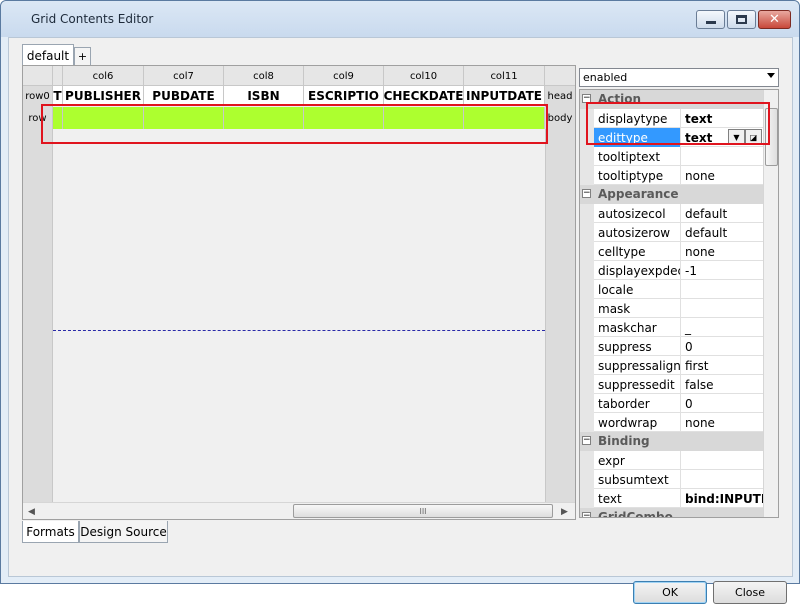 The height and width of the screenshot is (604, 800). Describe the element at coordinates (58, 96) in the screenshot. I see `grid-cell: T` at that location.